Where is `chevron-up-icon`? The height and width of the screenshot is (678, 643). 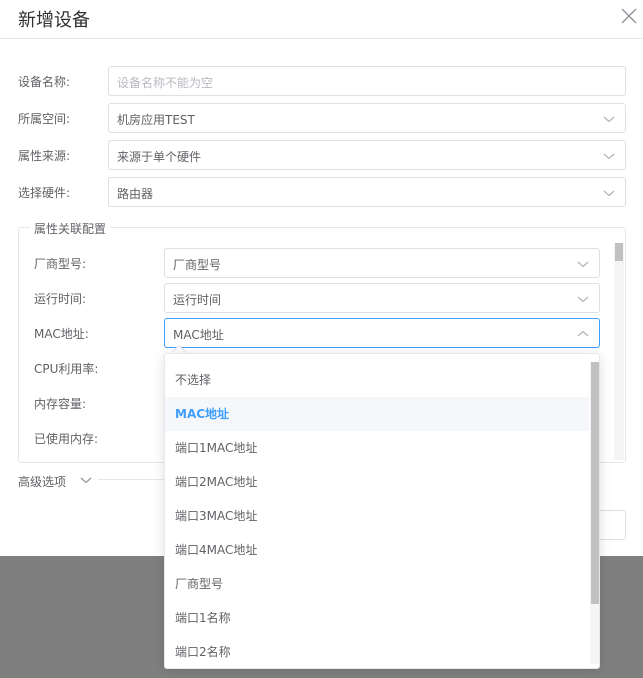 chevron-up-icon is located at coordinates (583, 333).